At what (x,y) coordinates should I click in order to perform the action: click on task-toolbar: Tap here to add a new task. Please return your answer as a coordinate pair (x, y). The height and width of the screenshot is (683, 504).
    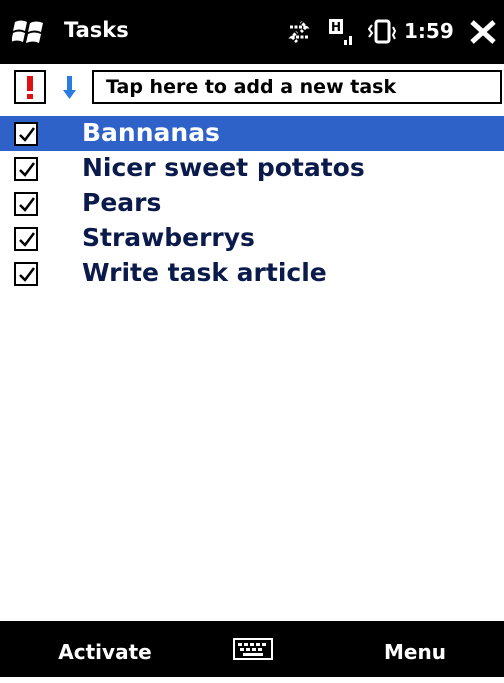
    Looking at the image, I should click on (252, 87).